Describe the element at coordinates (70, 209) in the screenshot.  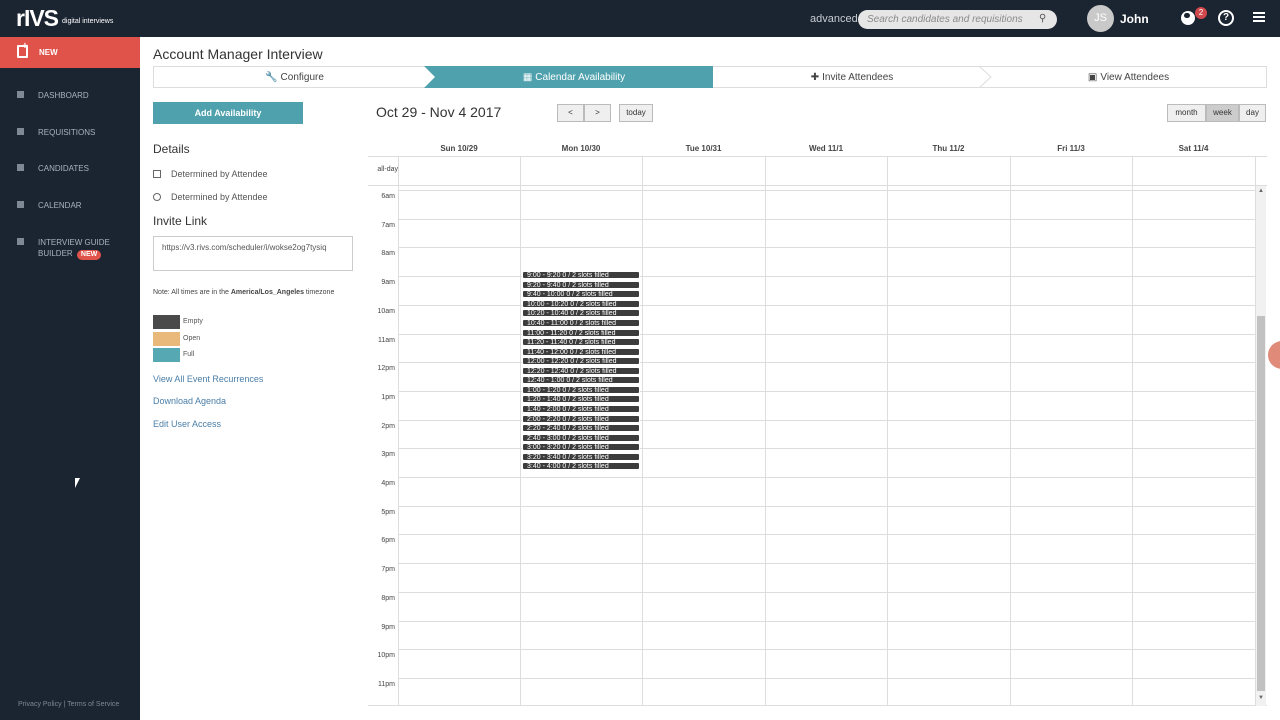
I see `sidebar-item-calendar: CALENDAR` at that location.